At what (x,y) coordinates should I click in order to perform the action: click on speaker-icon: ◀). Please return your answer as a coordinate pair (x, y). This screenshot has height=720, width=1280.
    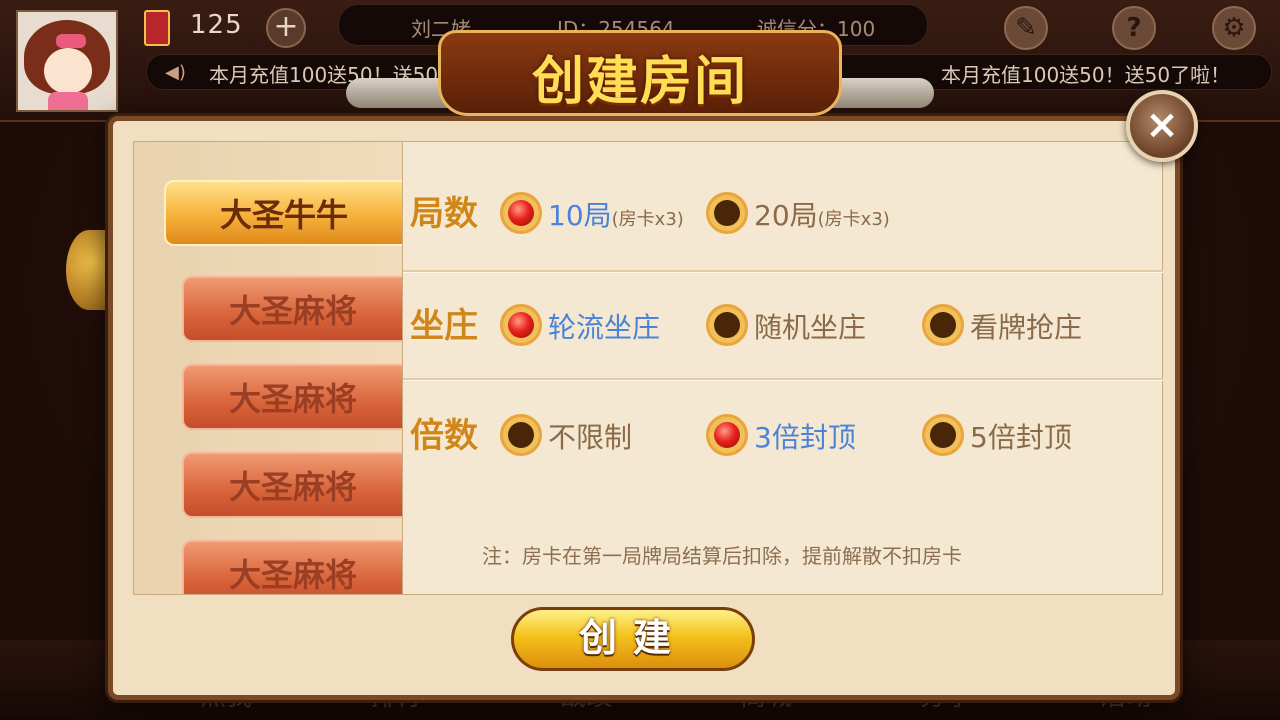
    Looking at the image, I should click on (175, 72).